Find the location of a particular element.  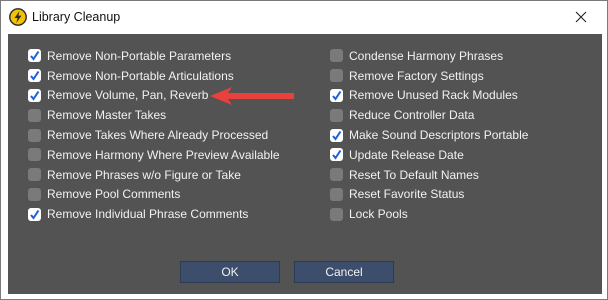

option-remove-takes-already-processed: Remove Takes Where Already Processed is located at coordinates (154, 135).